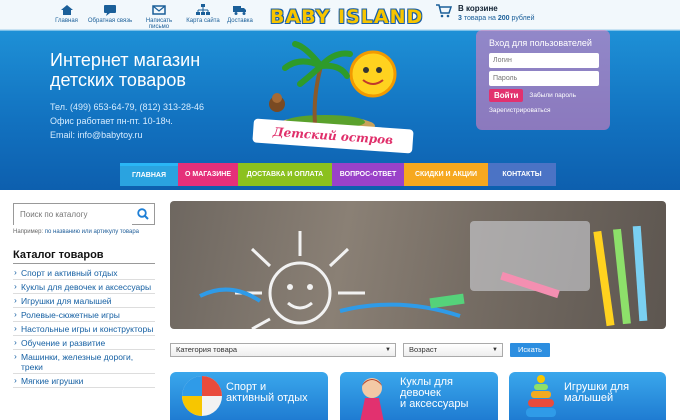  What do you see at coordinates (84, 301) in the screenshot?
I see `catalog-item-baby-toys: Игрушки для малышей` at bounding box center [84, 301].